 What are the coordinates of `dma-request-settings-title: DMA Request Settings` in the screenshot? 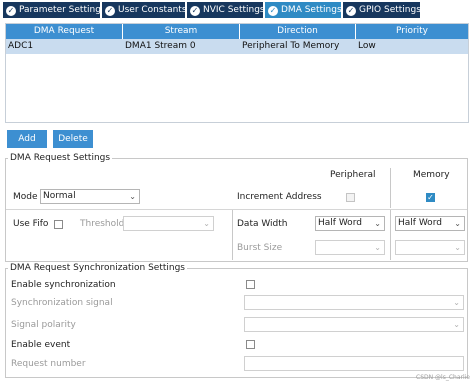 It's located at (60, 158).